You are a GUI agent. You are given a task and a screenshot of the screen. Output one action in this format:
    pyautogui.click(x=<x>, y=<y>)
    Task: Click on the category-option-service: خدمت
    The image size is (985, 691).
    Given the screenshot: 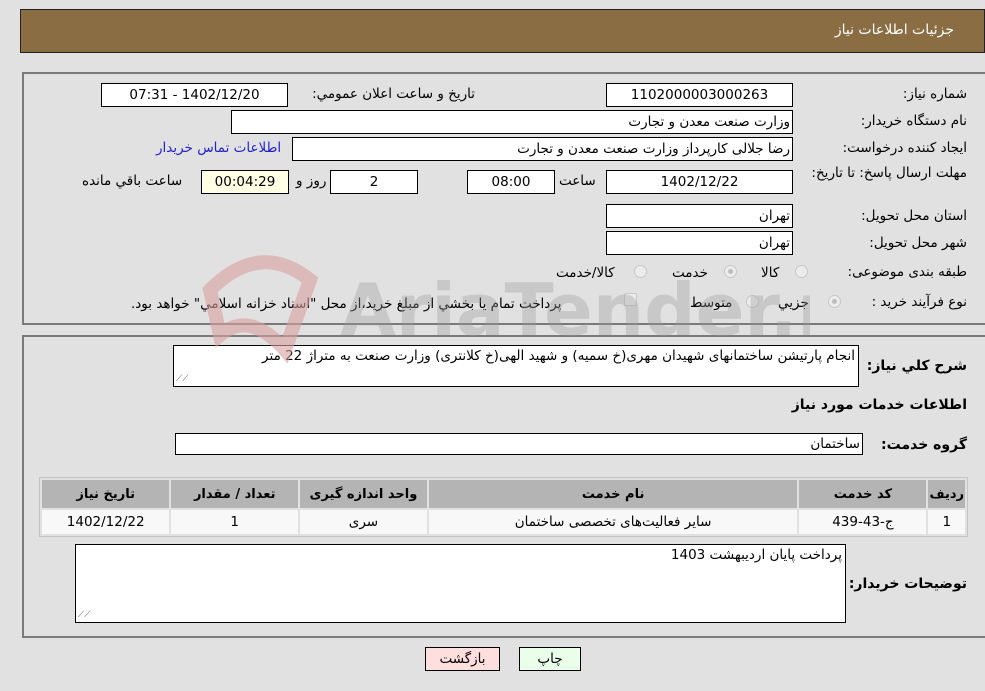 What is the action you would take?
    pyautogui.click(x=690, y=273)
    